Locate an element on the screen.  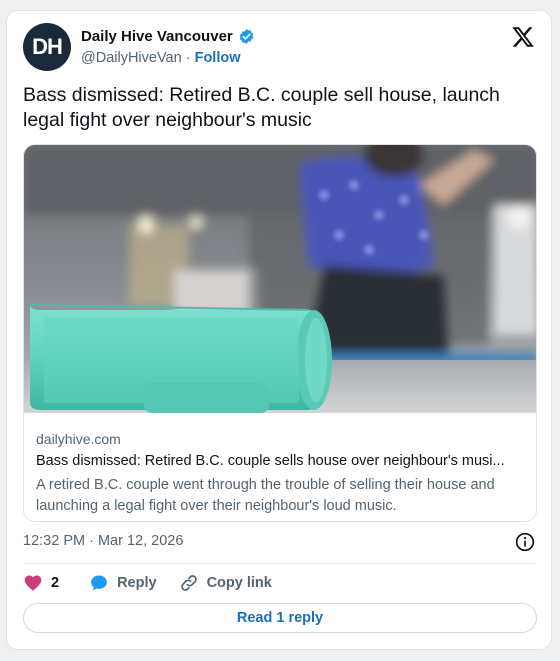
action-bar: 2 Reply Copy link is located at coordinates (147, 583).